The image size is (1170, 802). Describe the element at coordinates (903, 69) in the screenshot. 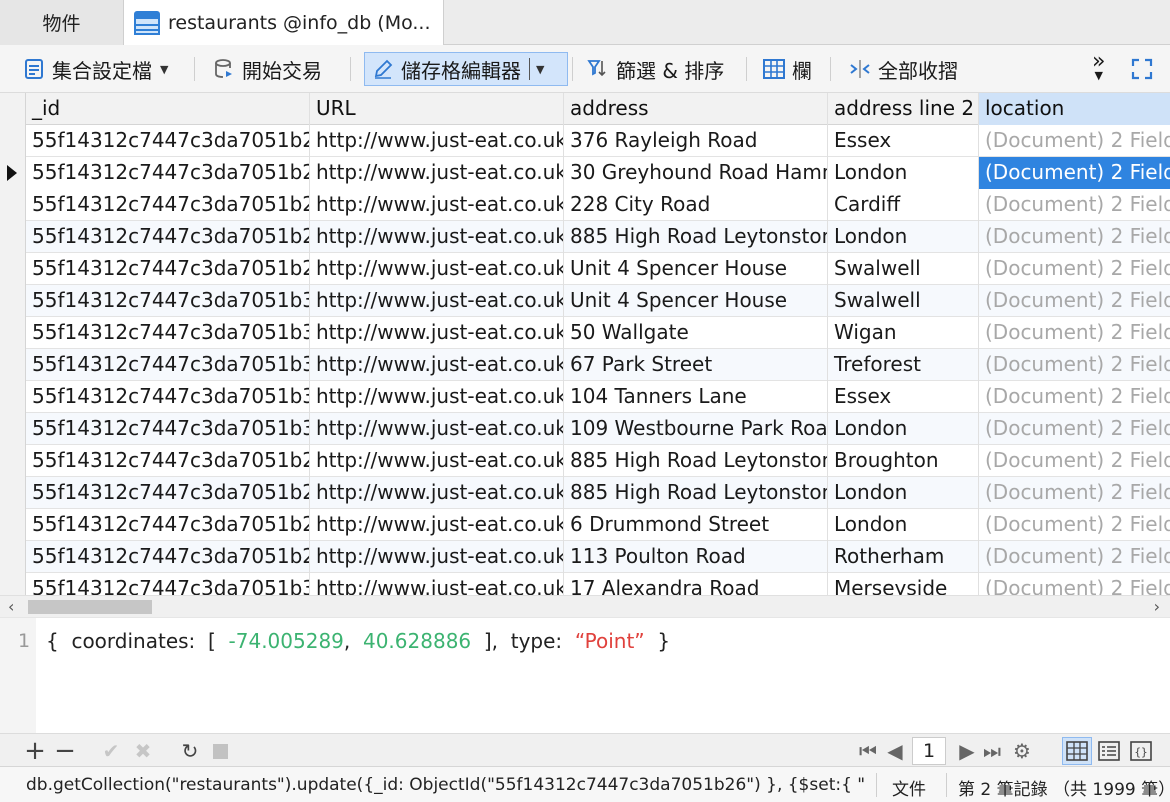

I see `collapse-all-button: 全部收摺` at that location.